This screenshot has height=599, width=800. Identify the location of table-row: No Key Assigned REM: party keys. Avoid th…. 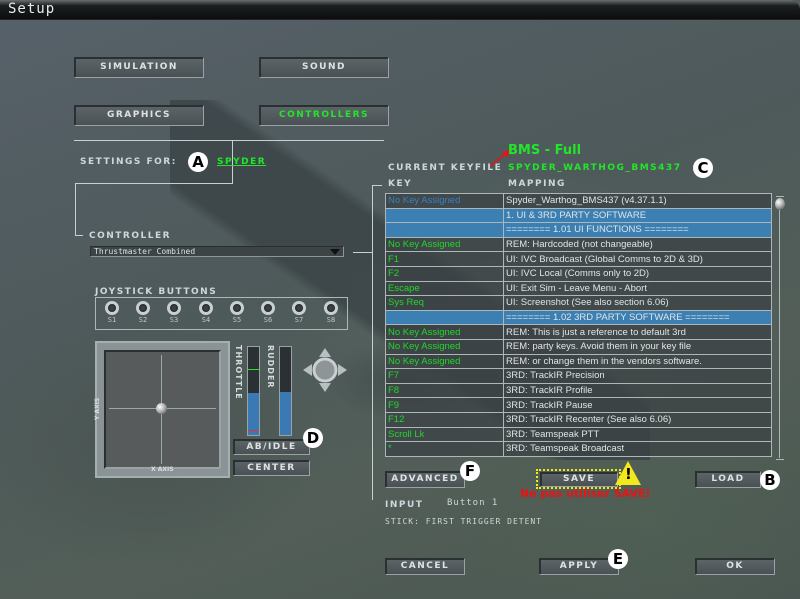
(578, 346).